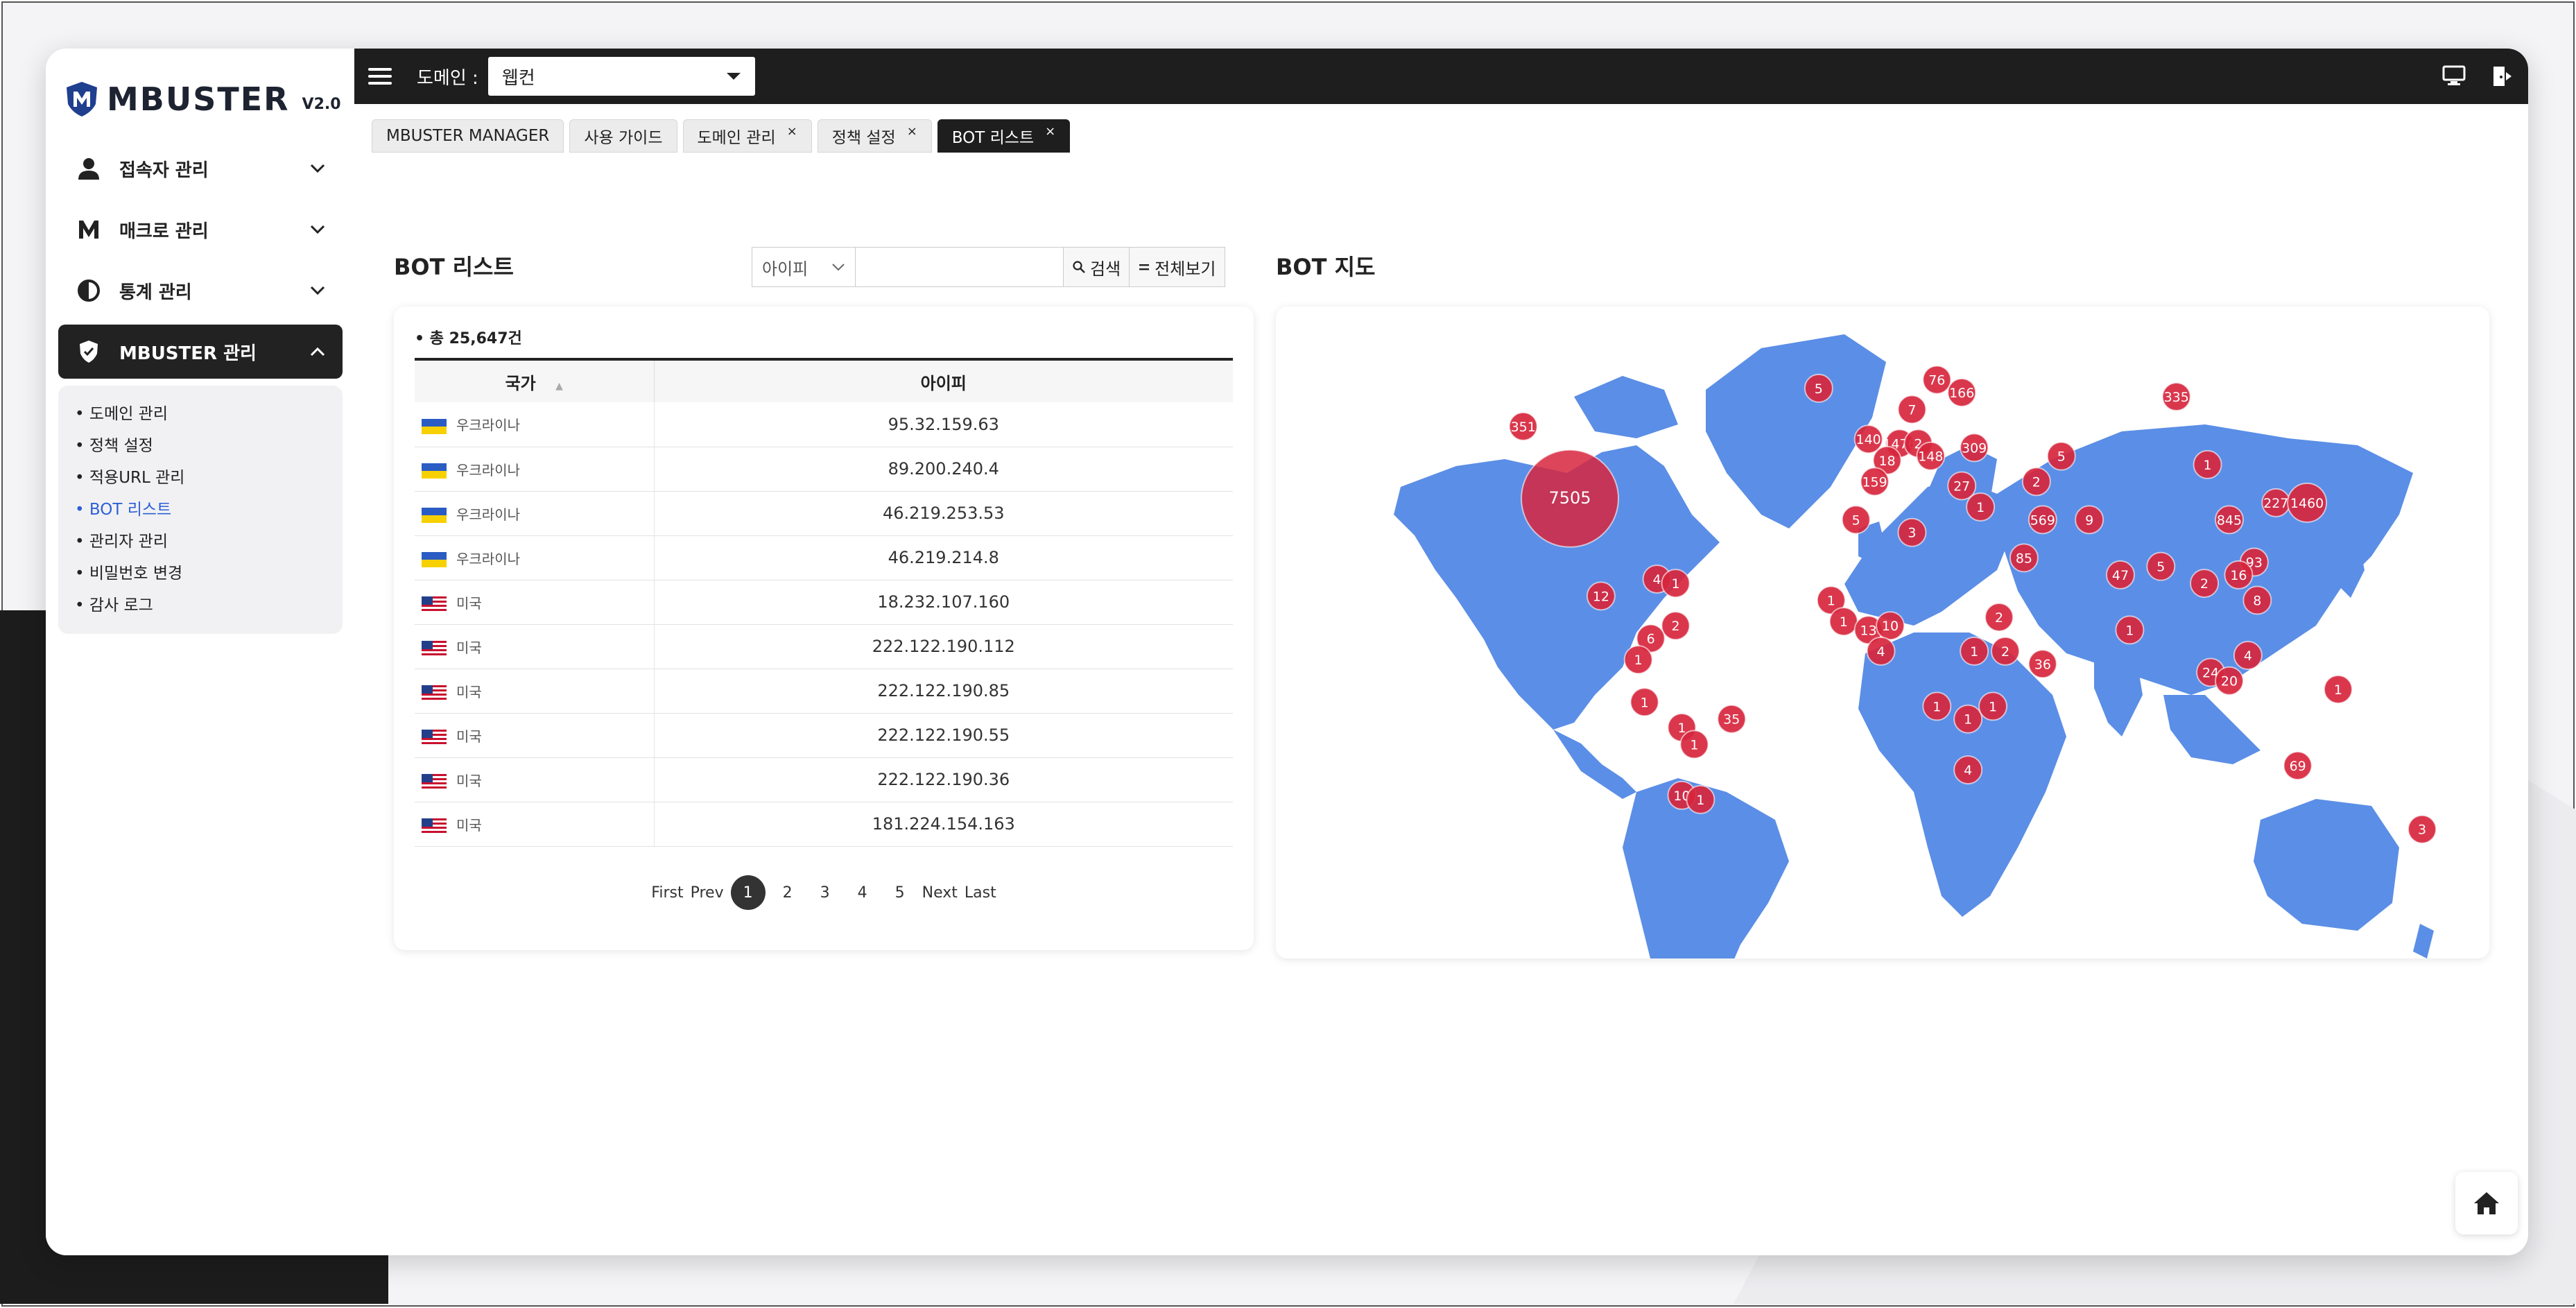 This screenshot has height=1308, width=2576. What do you see at coordinates (200, 414) in the screenshot?
I see `submenu-domain-management: • 도메인 관리` at bounding box center [200, 414].